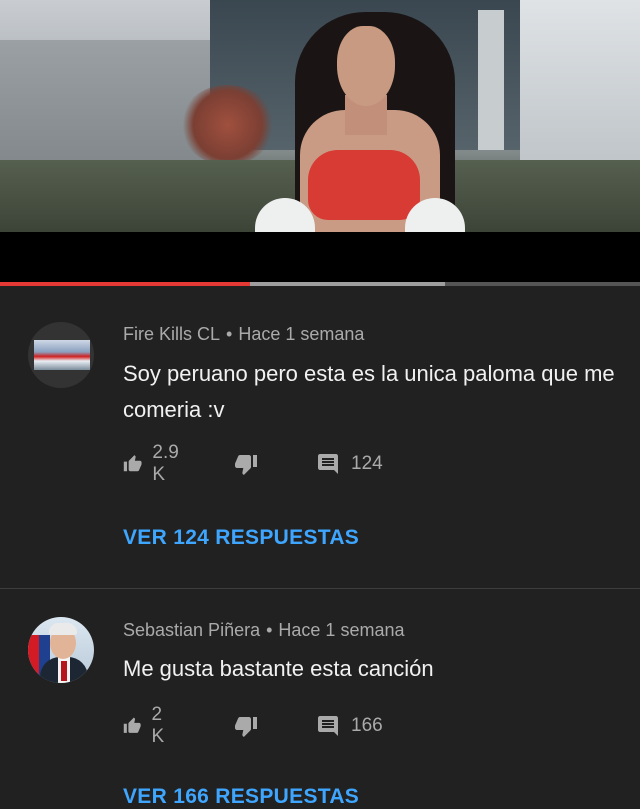  Describe the element at coordinates (63, 629) in the screenshot. I see `avatar-hair` at that location.